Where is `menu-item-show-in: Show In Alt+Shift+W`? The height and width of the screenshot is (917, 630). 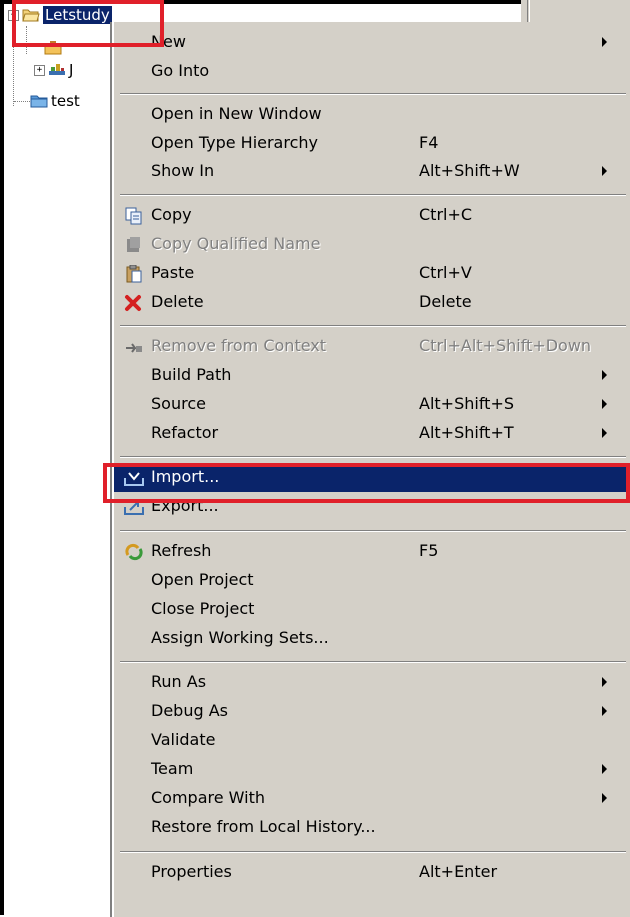 menu-item-show-in: Show In Alt+Shift+W is located at coordinates (372, 171).